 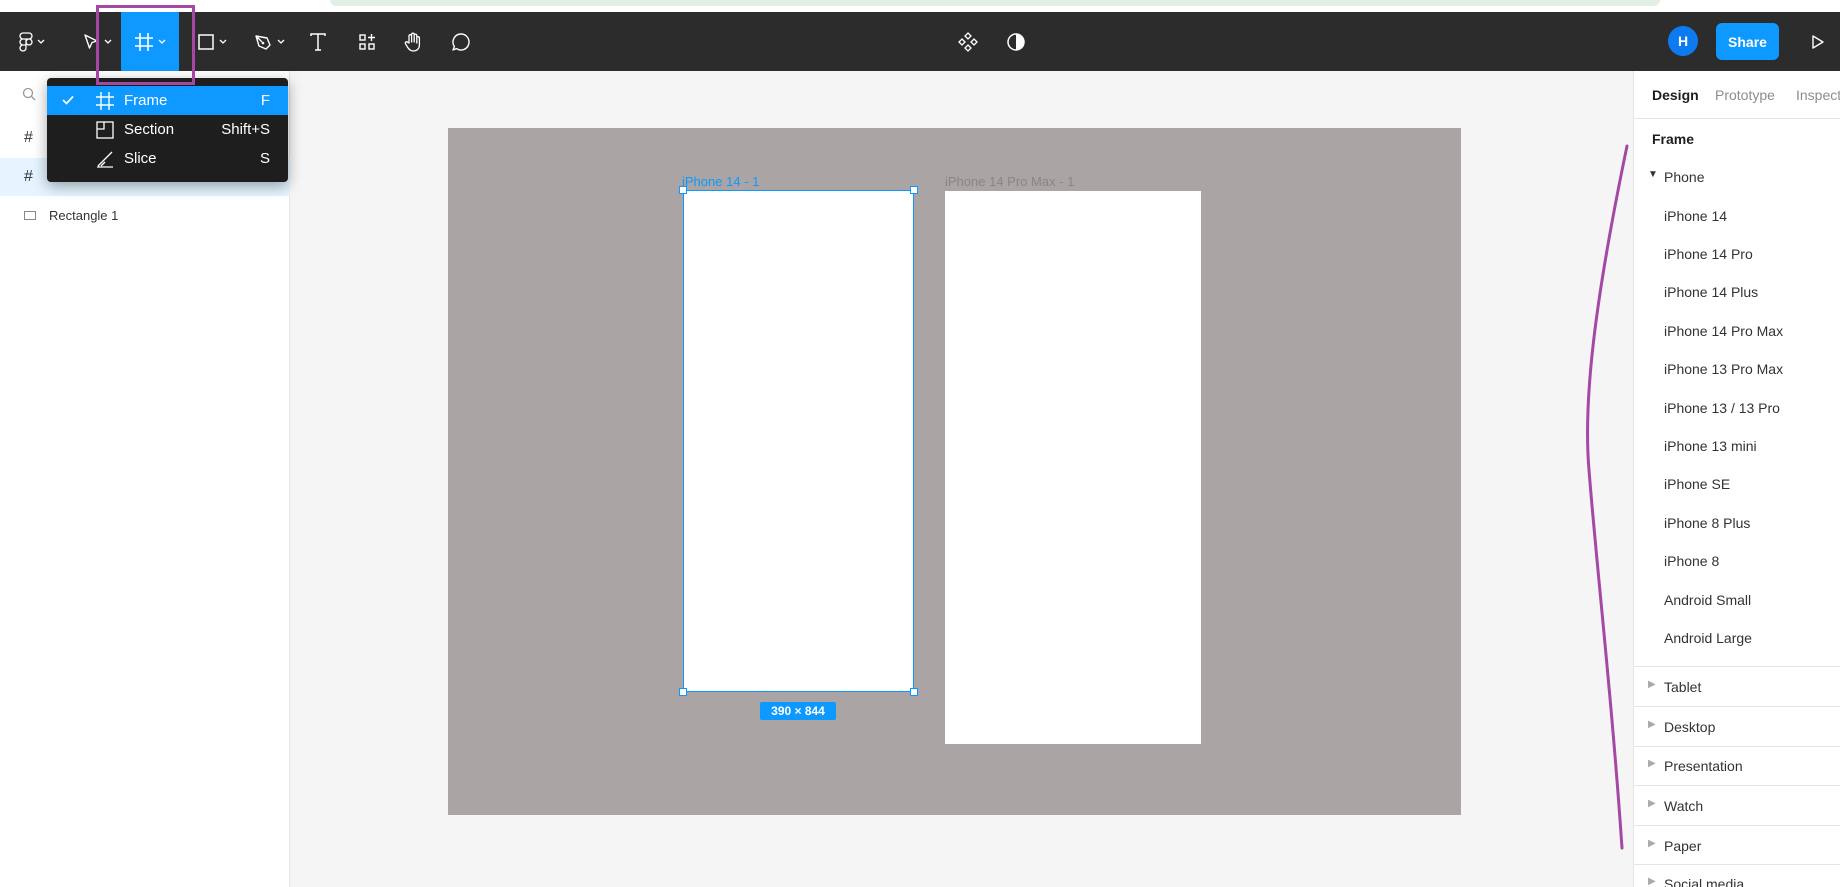 I want to click on preset-iphone-13-mini: iPhone 13 mini, so click(x=1710, y=446).